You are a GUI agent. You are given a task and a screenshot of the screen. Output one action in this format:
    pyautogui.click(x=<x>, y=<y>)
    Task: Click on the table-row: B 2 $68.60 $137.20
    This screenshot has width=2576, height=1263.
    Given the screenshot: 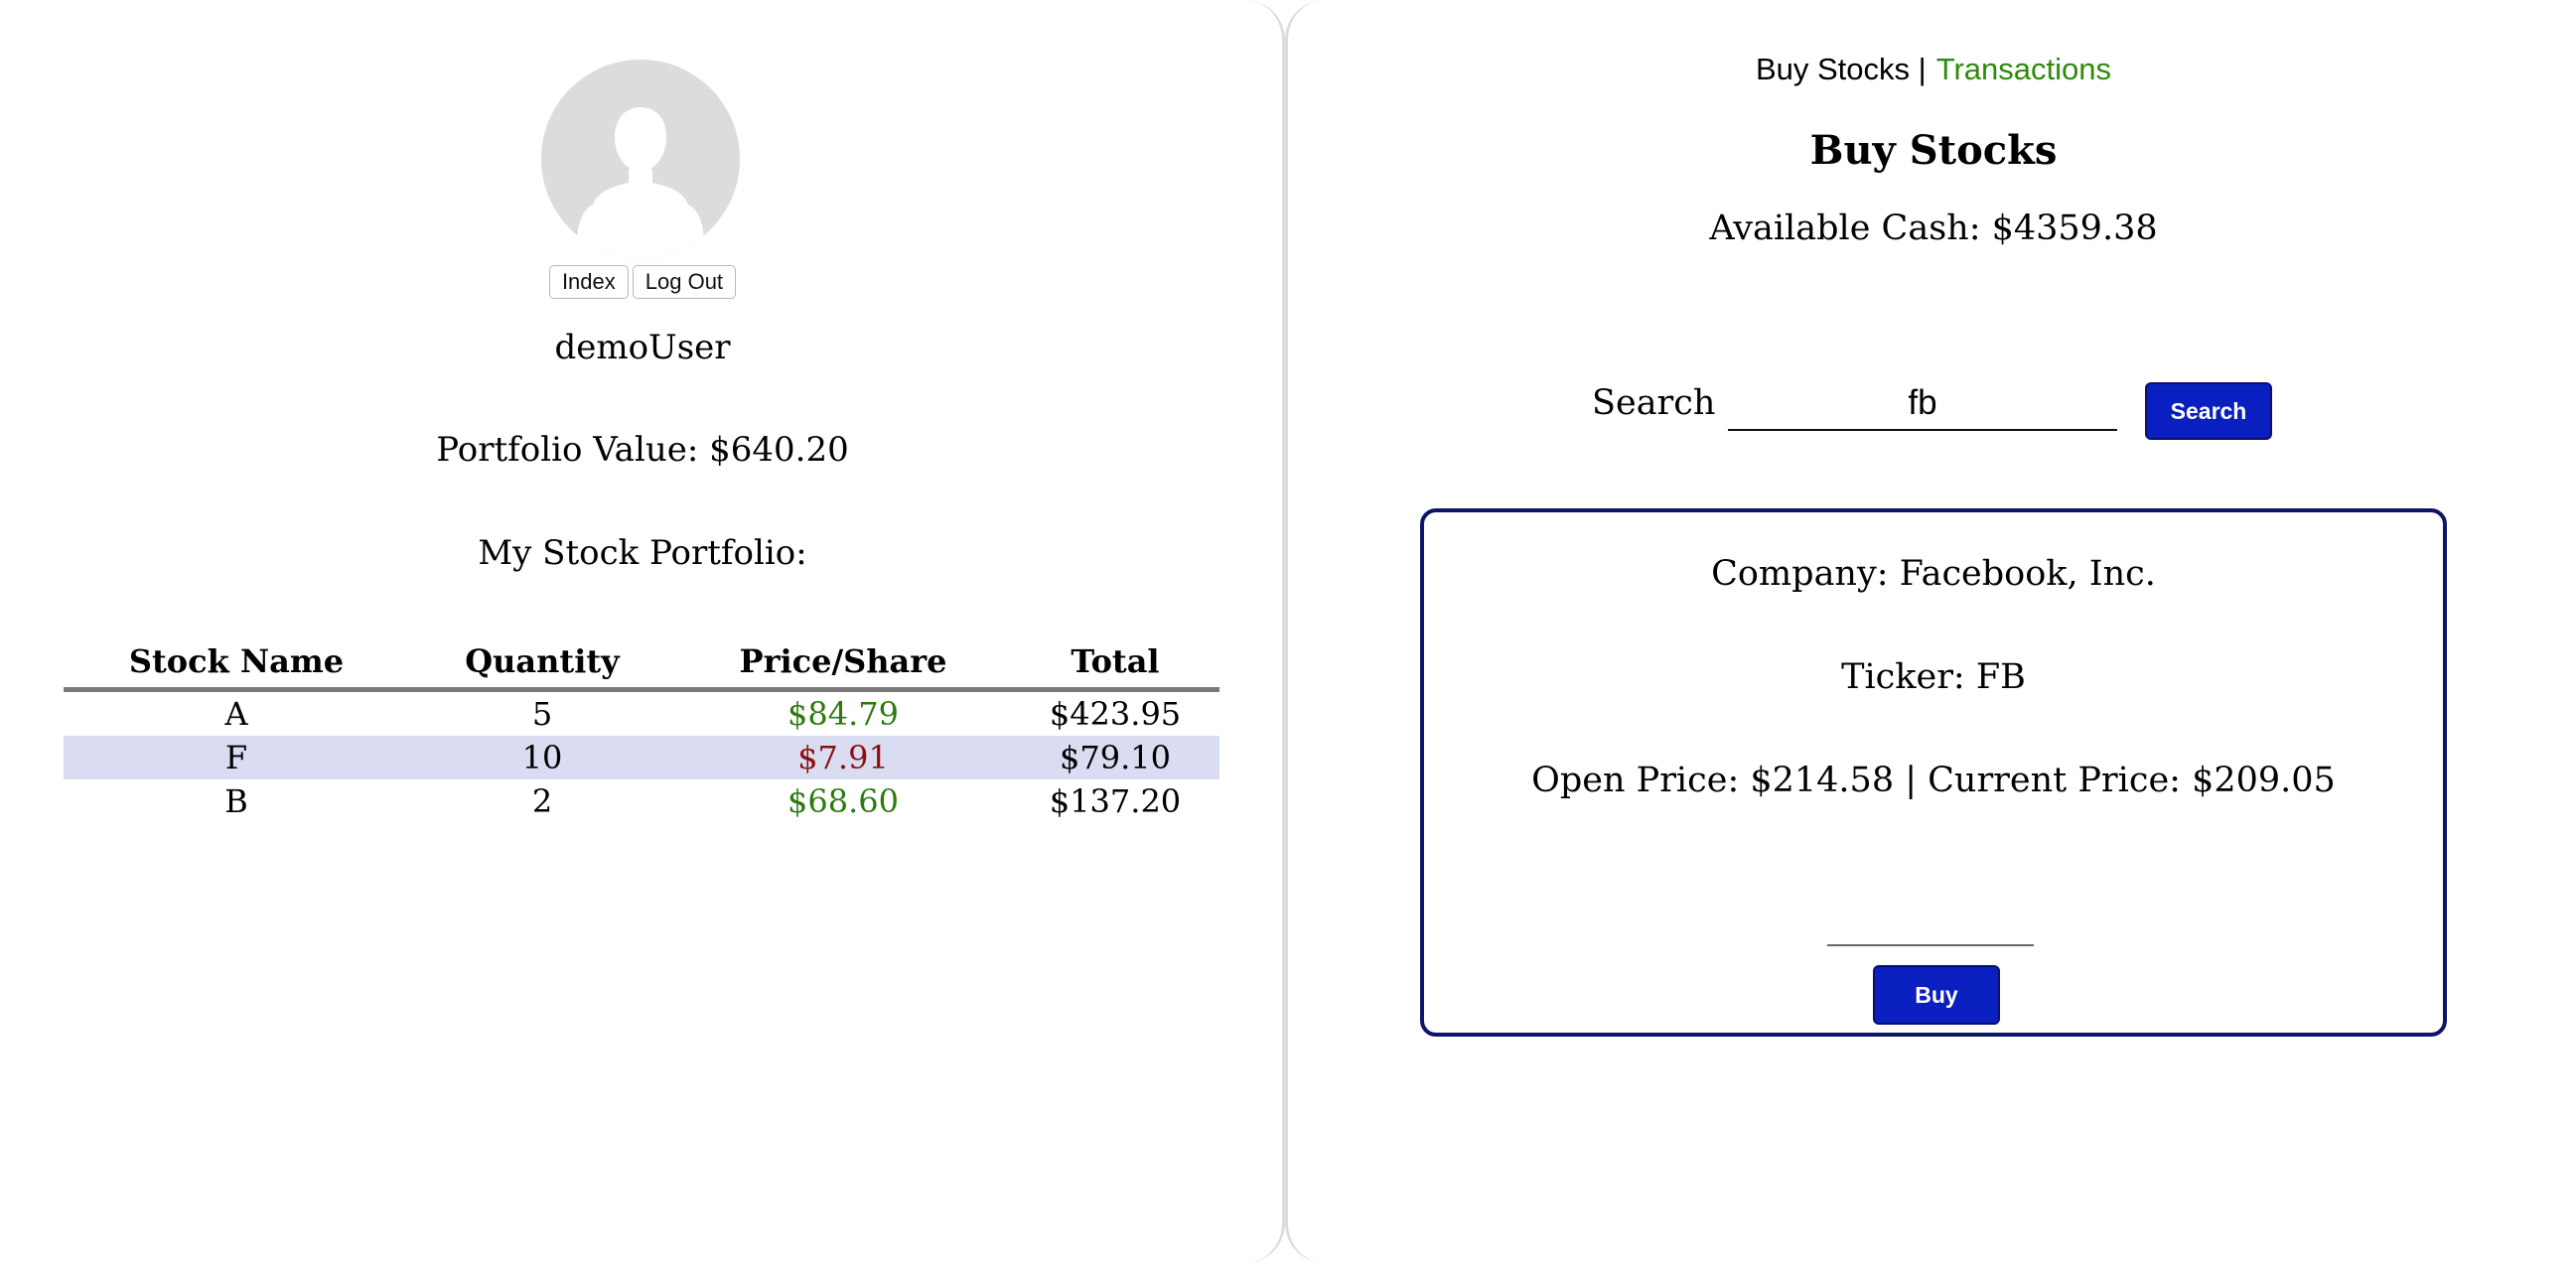 What is the action you would take?
    pyautogui.click(x=642, y=801)
    